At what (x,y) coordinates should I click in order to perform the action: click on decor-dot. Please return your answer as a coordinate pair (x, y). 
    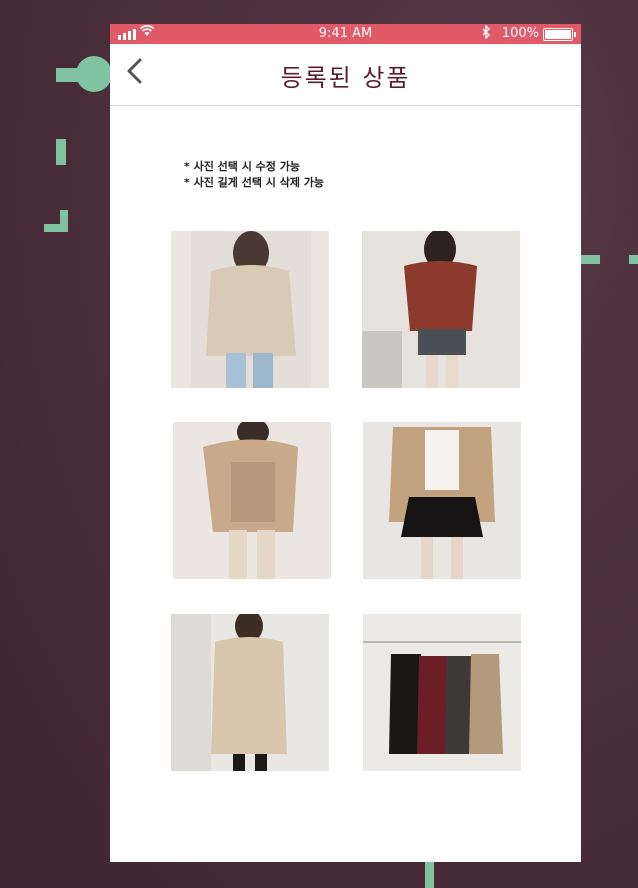
    Looking at the image, I should click on (94, 74).